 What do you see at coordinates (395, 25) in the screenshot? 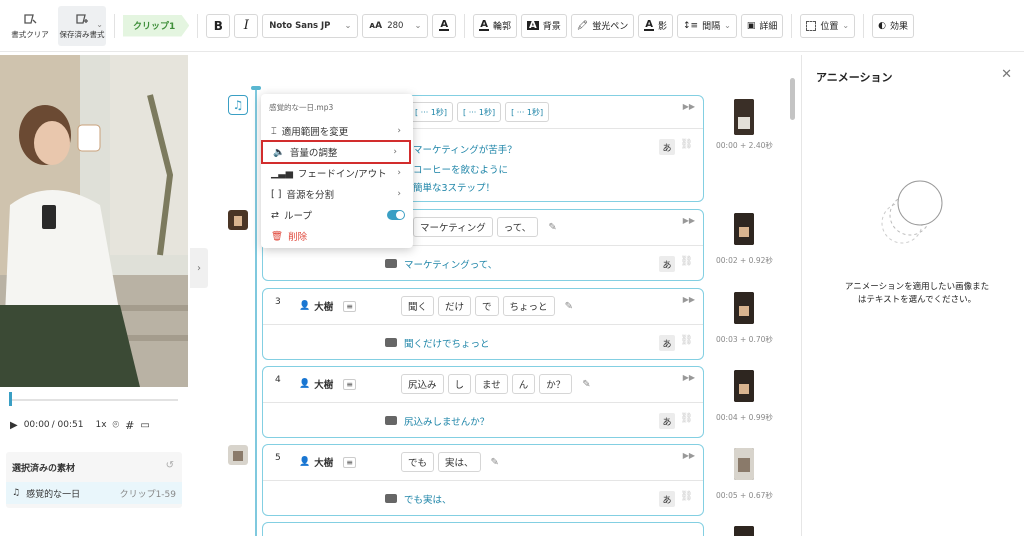
I see `font-size-select: ᴀA 280 ⌄` at bounding box center [395, 25].